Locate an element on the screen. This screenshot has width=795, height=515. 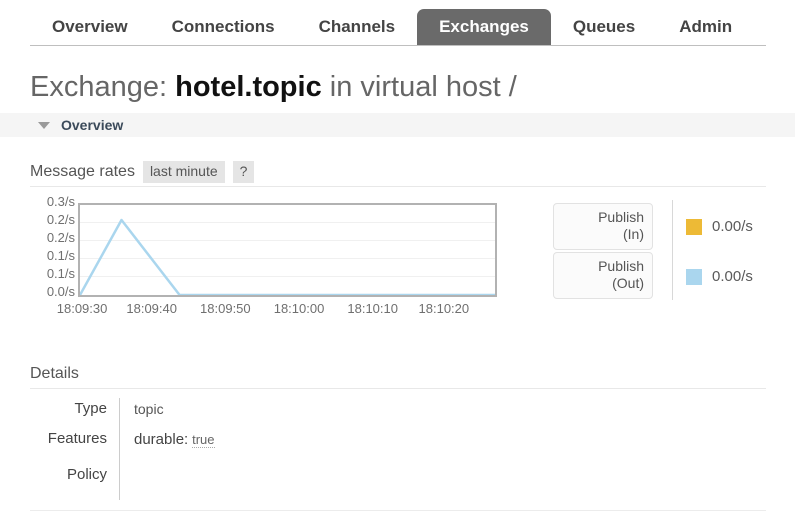
details-row-policy: Policy is located at coordinates (230, 482).